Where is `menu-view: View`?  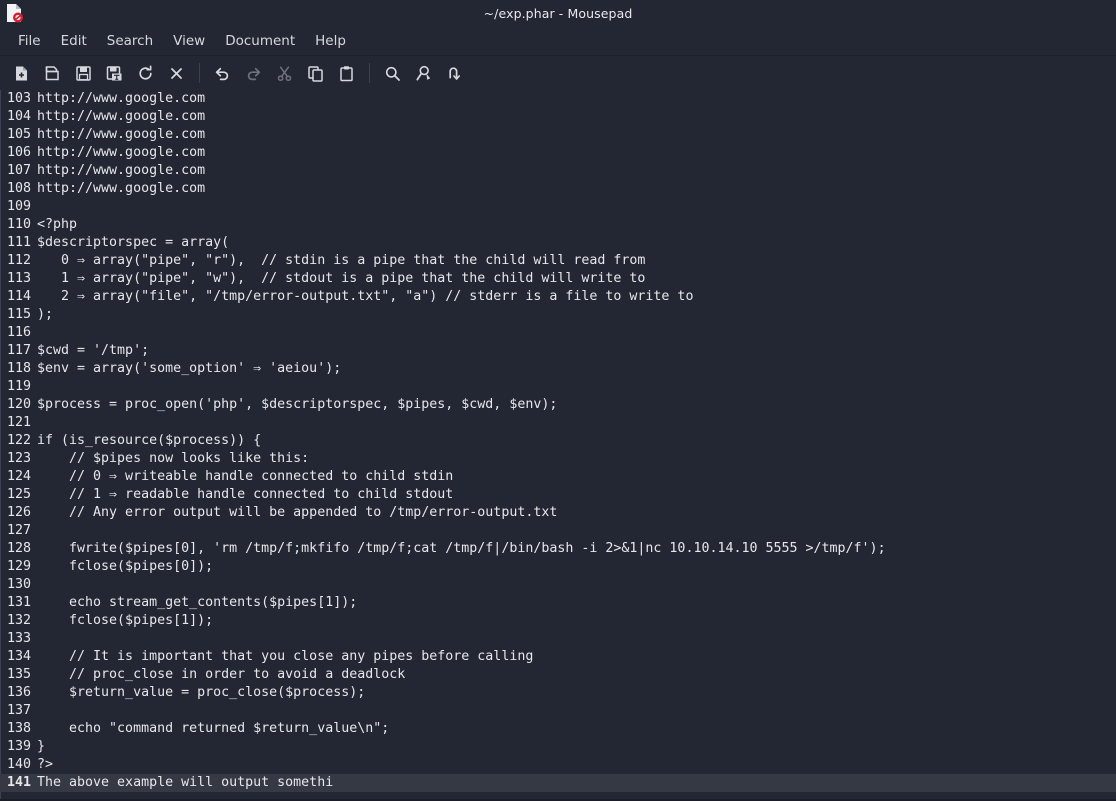
menu-view: View is located at coordinates (189, 41).